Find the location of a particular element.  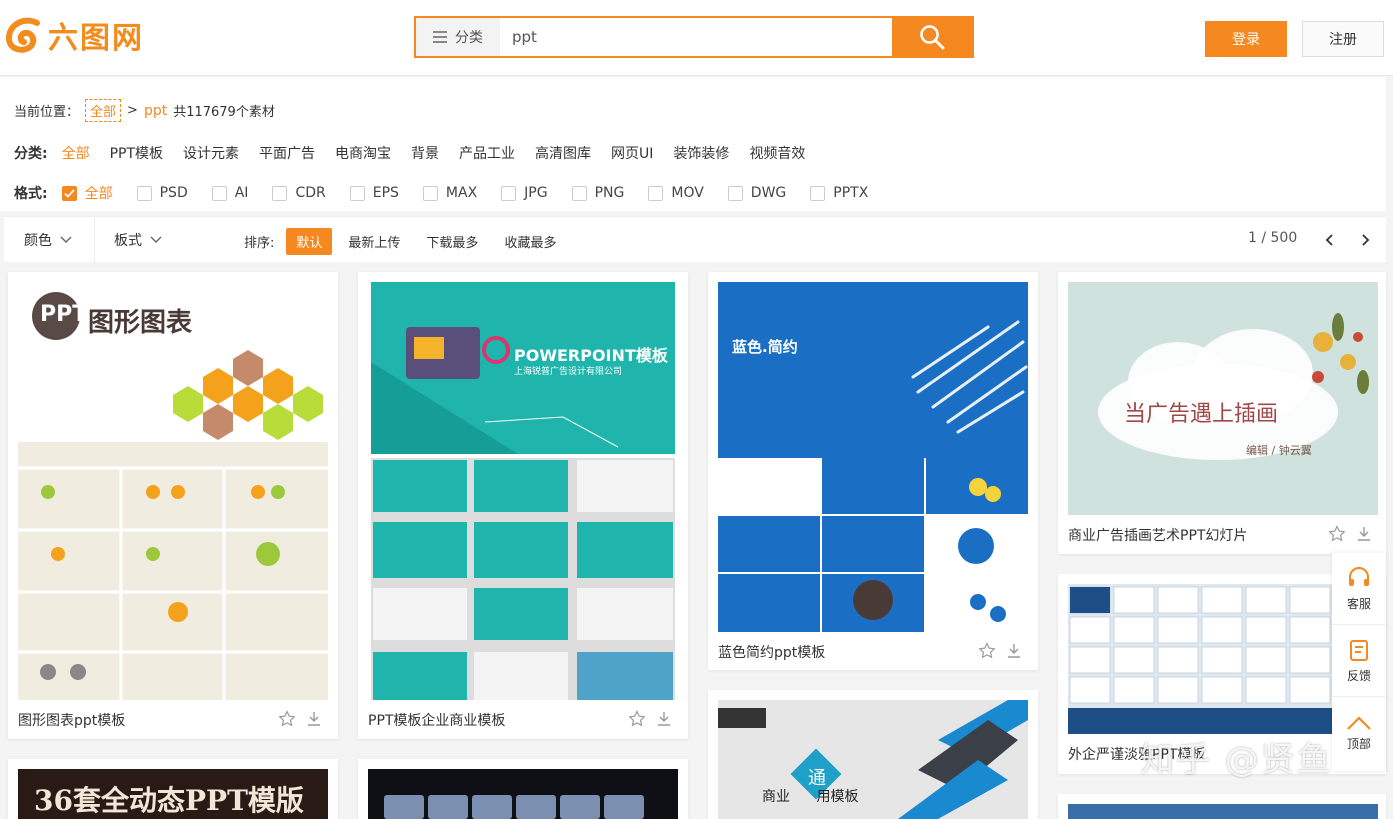

login-button: 登录 is located at coordinates (1246, 39).